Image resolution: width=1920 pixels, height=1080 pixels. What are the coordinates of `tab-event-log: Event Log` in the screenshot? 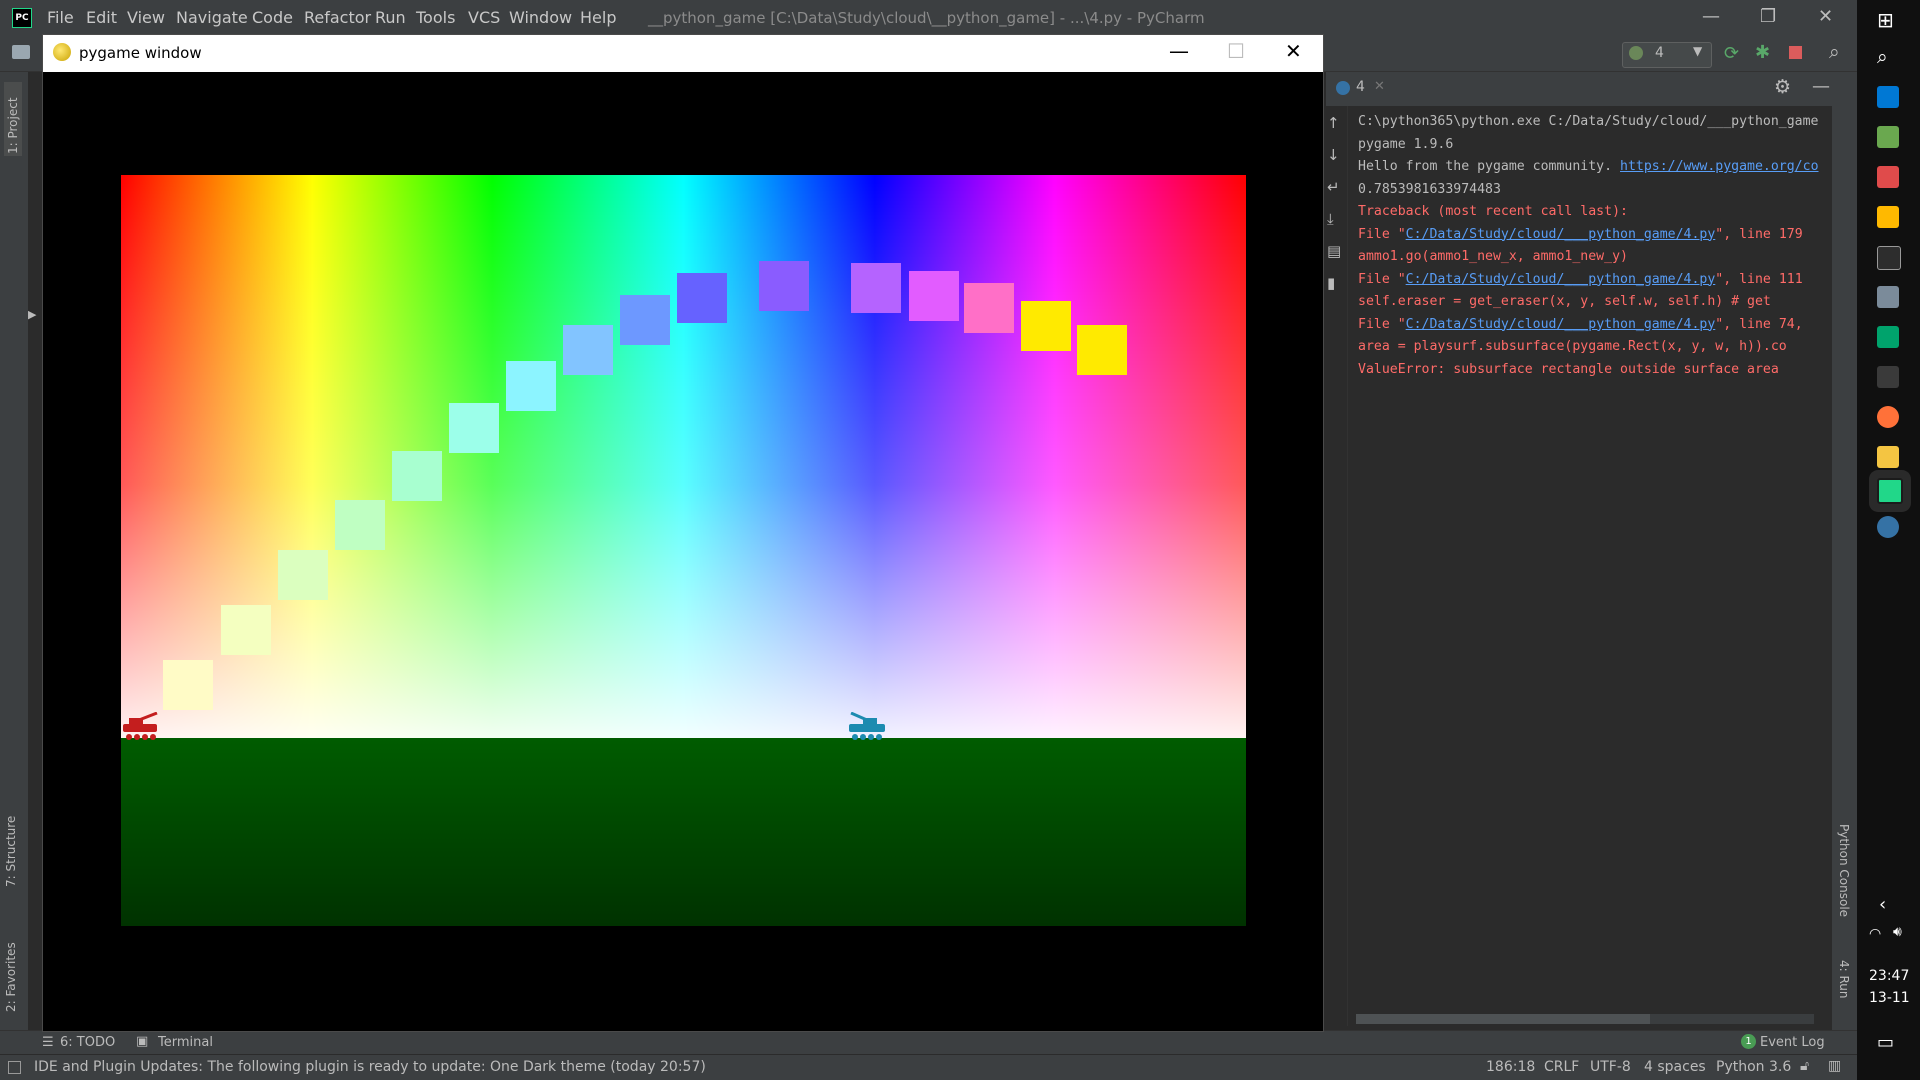 It's located at (1792, 1042).